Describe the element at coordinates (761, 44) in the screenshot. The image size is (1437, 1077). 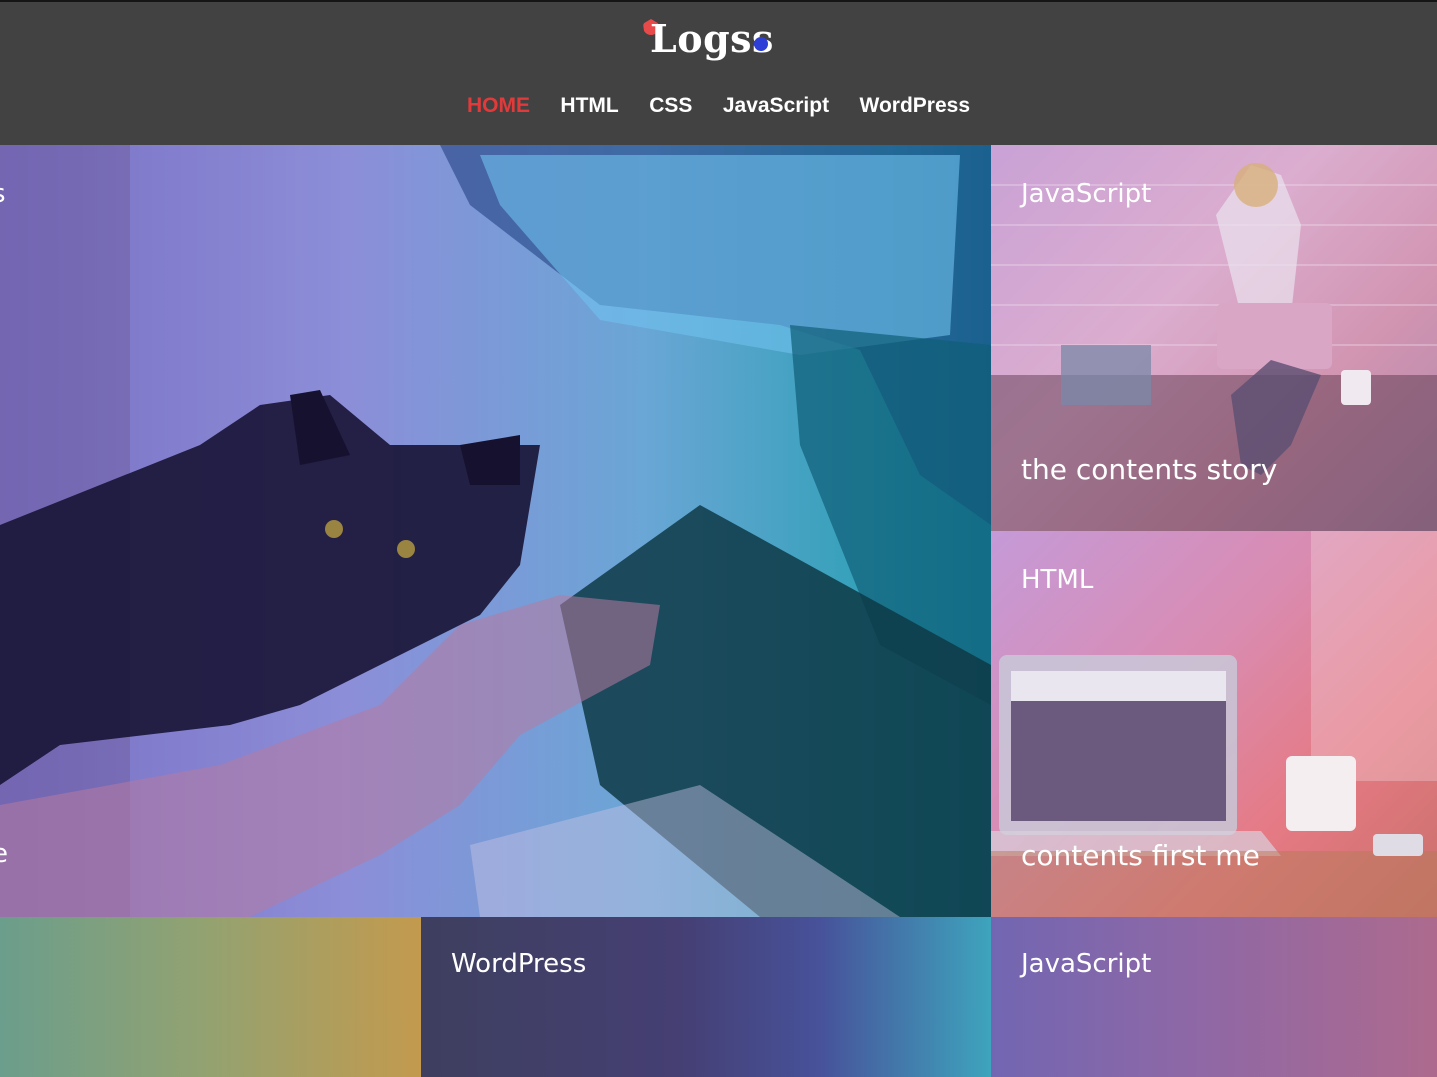
I see `logo-blue-accent` at that location.